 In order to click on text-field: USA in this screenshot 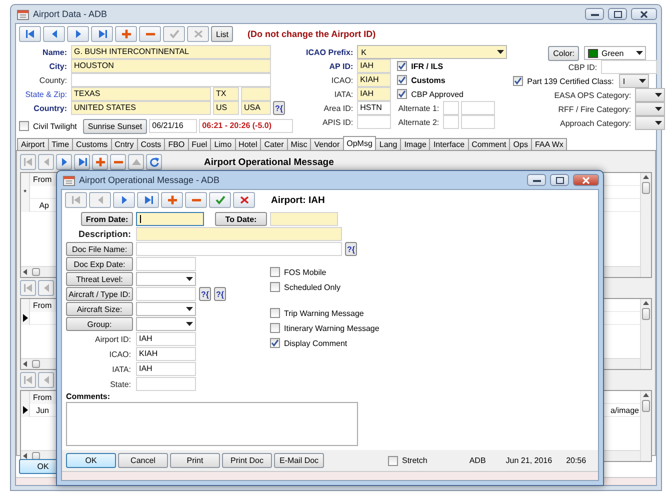, I will do `click(256, 108)`.